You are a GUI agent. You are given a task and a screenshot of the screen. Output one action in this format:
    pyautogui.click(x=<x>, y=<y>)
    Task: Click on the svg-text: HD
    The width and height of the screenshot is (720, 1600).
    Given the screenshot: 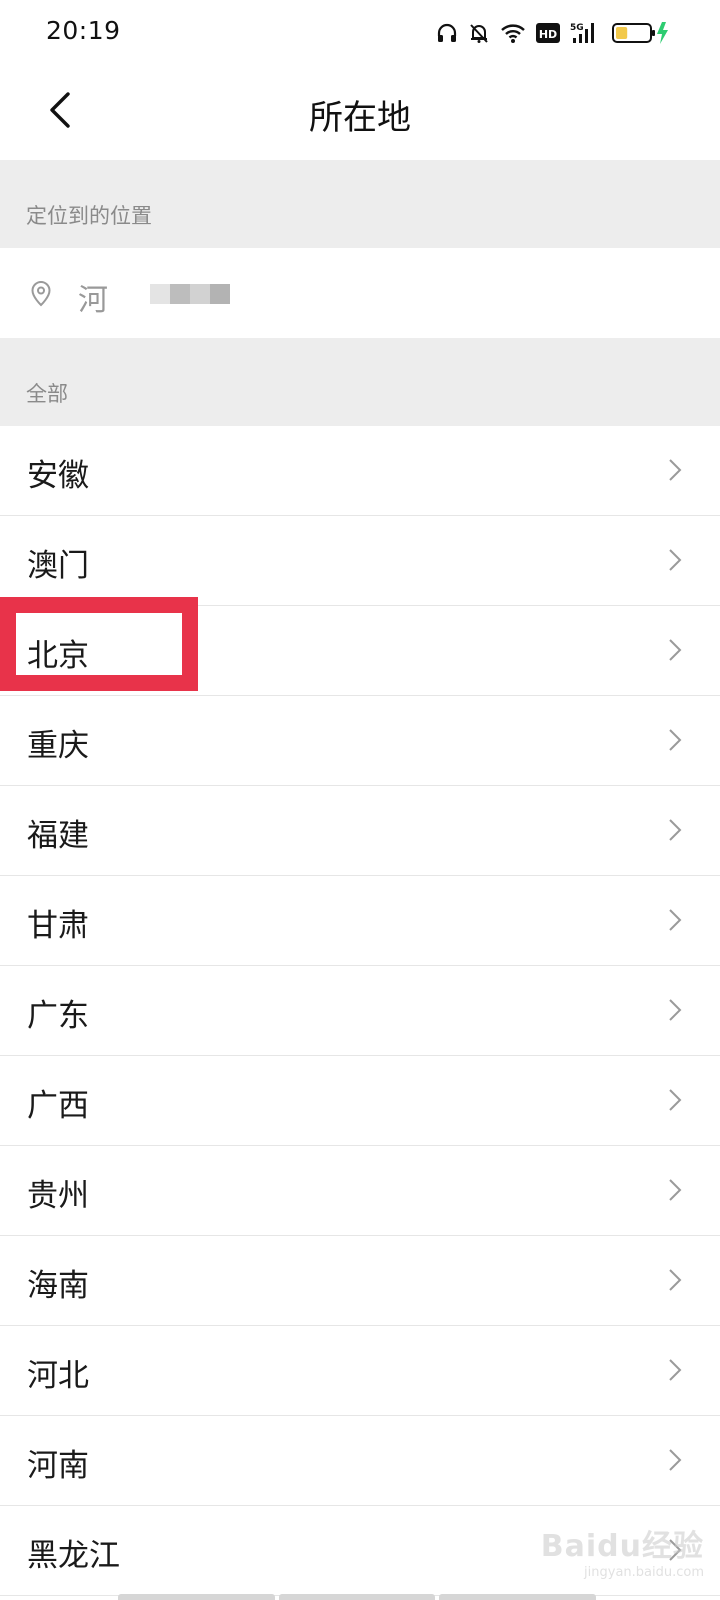 What is the action you would take?
    pyautogui.click(x=548, y=34)
    